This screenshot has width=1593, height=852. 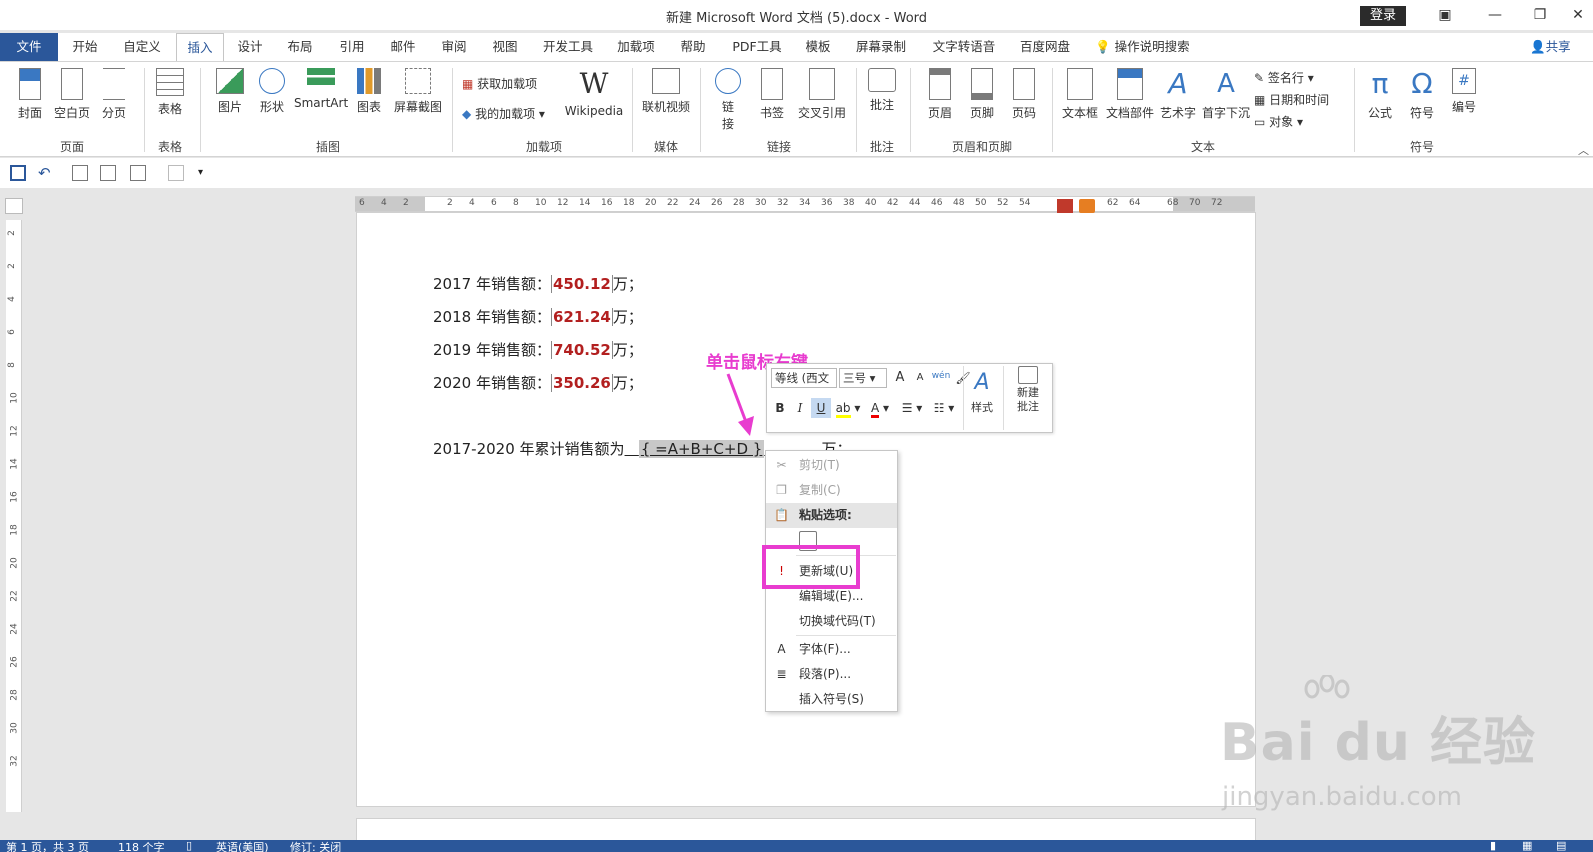 What do you see at coordinates (780, 408) in the screenshot?
I see `bold-button: B` at bounding box center [780, 408].